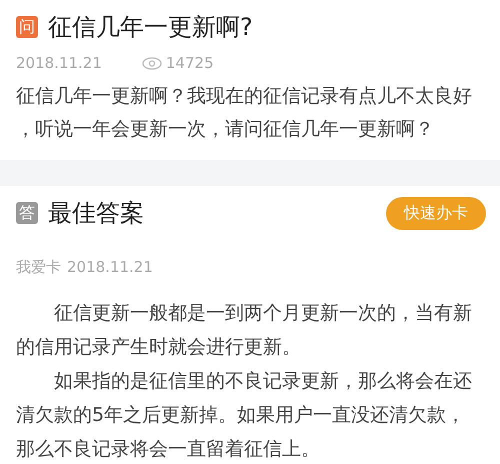  What do you see at coordinates (152, 63) in the screenshot?
I see `eye-icon` at bounding box center [152, 63].